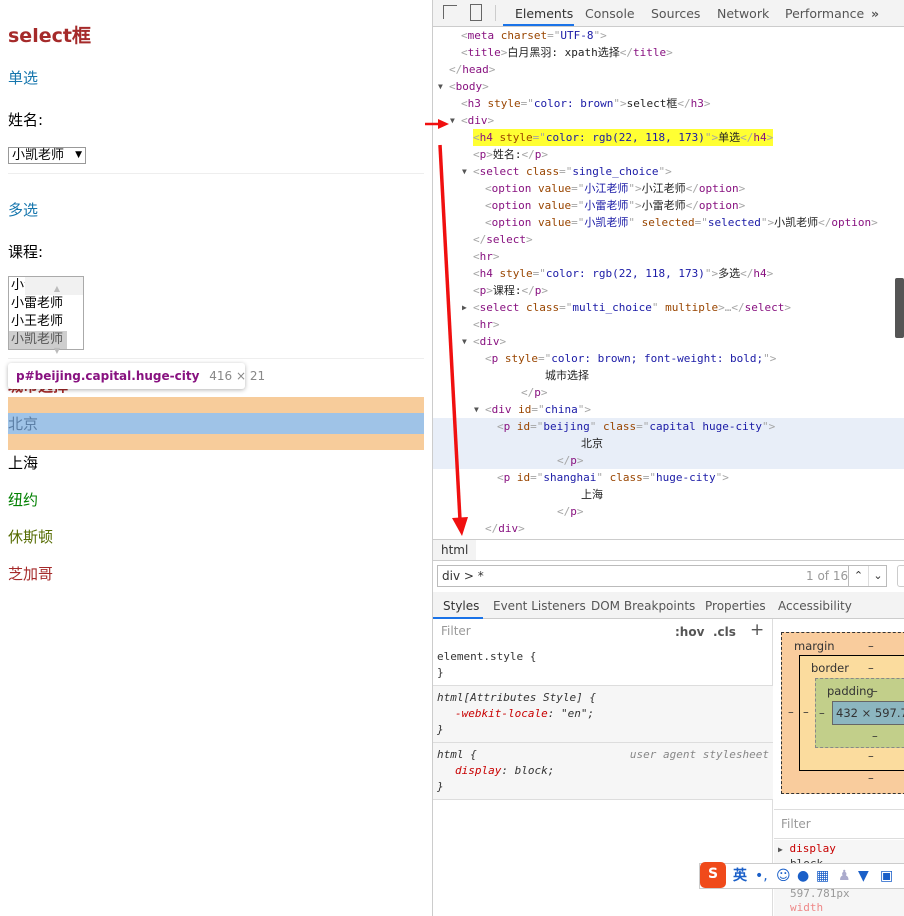 The image size is (904, 916). Describe the element at coordinates (461, 606) in the screenshot. I see `tab-styles: Styles` at that location.